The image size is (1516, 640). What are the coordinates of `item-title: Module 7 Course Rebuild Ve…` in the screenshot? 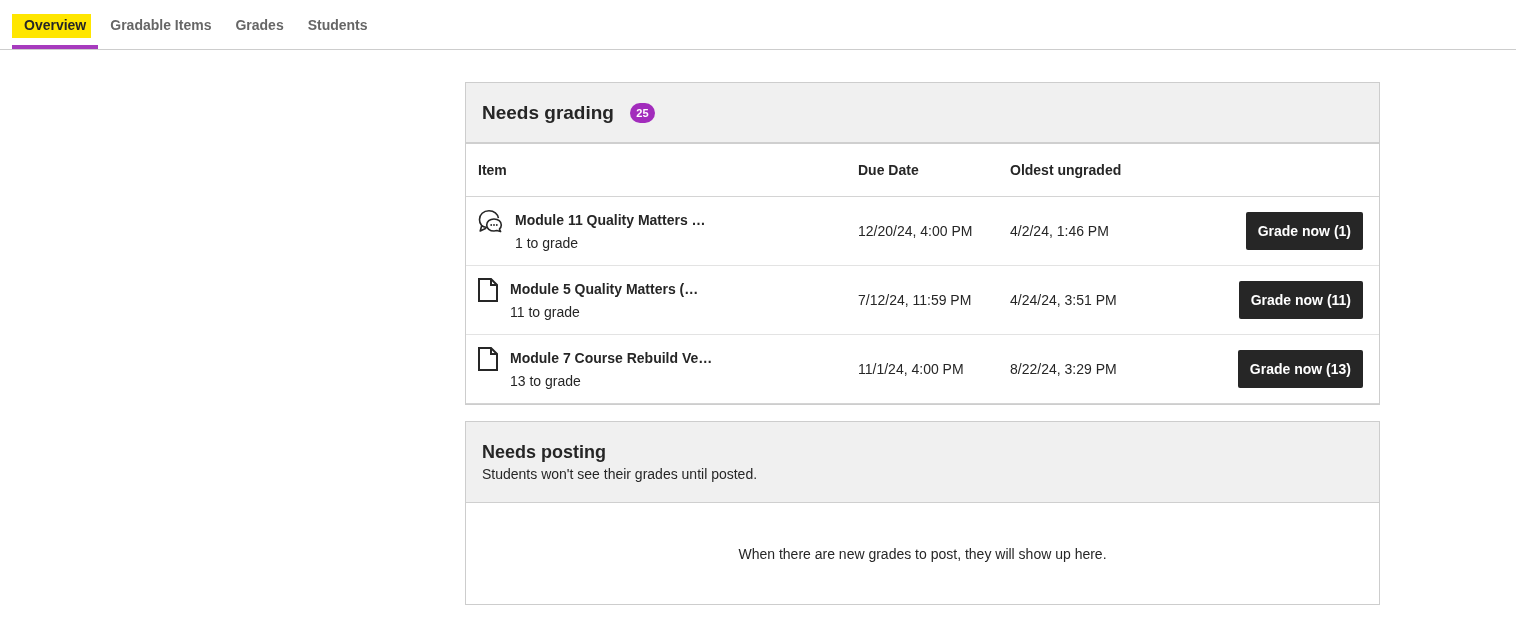 It's located at (611, 357).